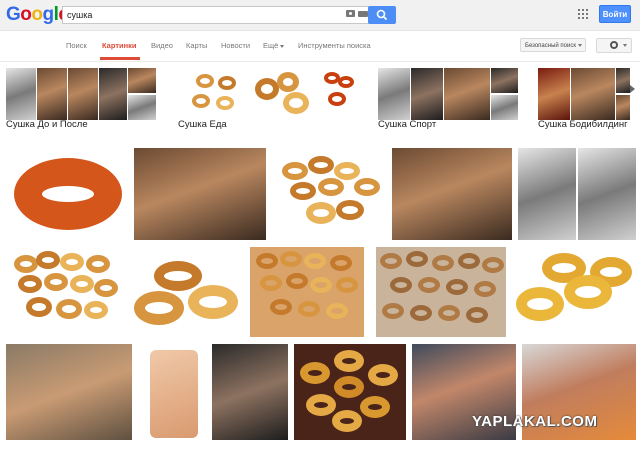 The image size is (640, 453). What do you see at coordinates (48, 14) in the screenshot?
I see `logo-letter: g` at bounding box center [48, 14].